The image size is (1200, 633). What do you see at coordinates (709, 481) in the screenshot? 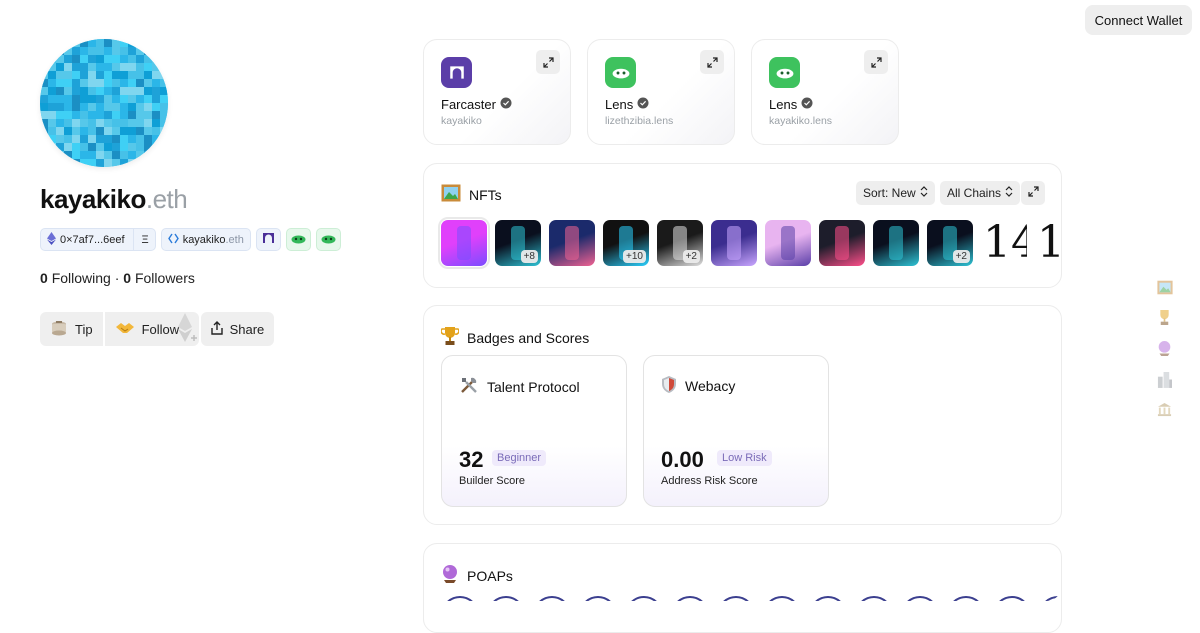
I see `score-label: Address Risk Score` at bounding box center [709, 481].